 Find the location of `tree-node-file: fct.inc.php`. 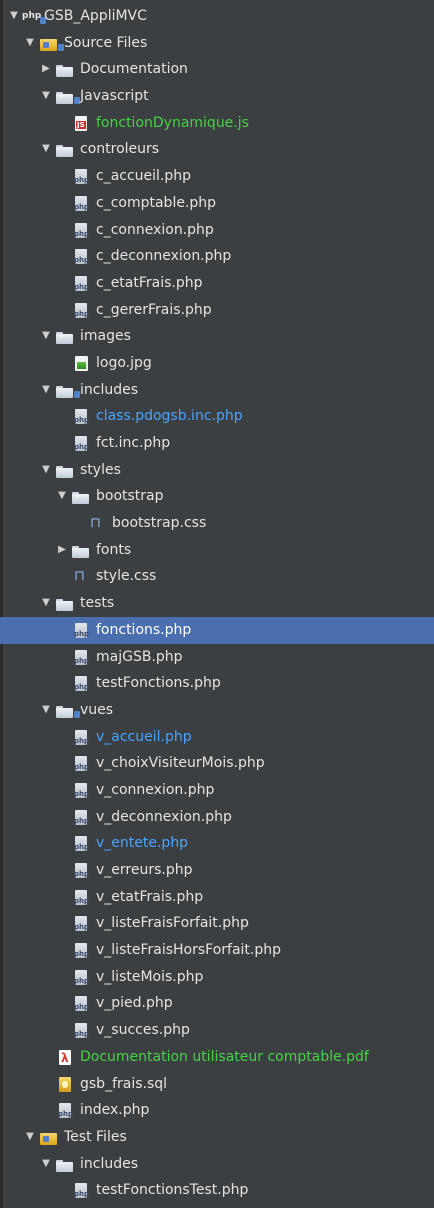

tree-node-file: fct.inc.php is located at coordinates (217, 443).